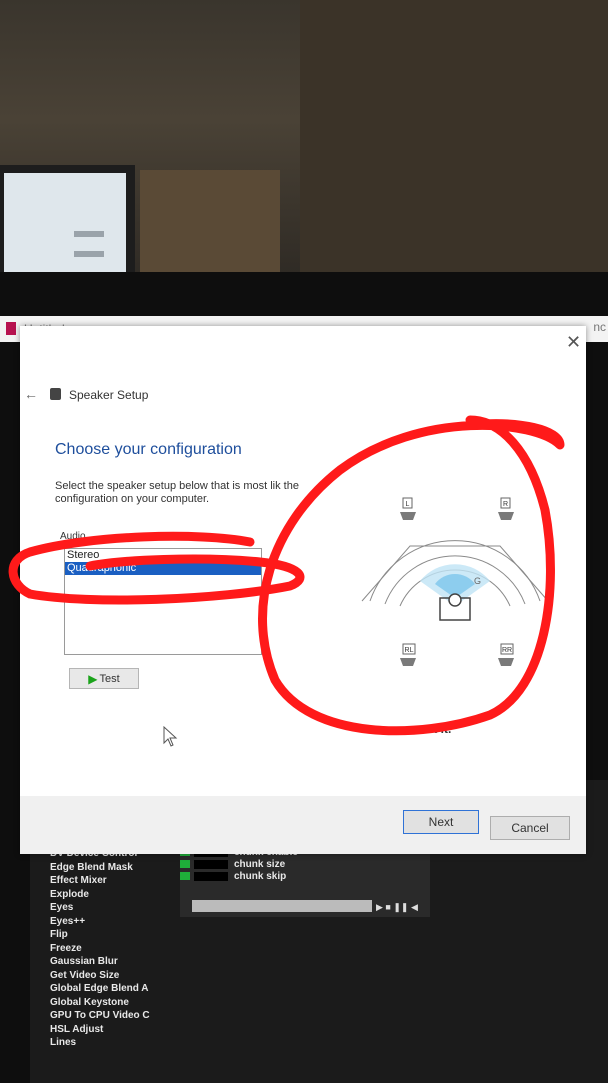 The width and height of the screenshot is (608, 1083). I want to click on option-quadraphonic: Quadraphonic, so click(163, 568).